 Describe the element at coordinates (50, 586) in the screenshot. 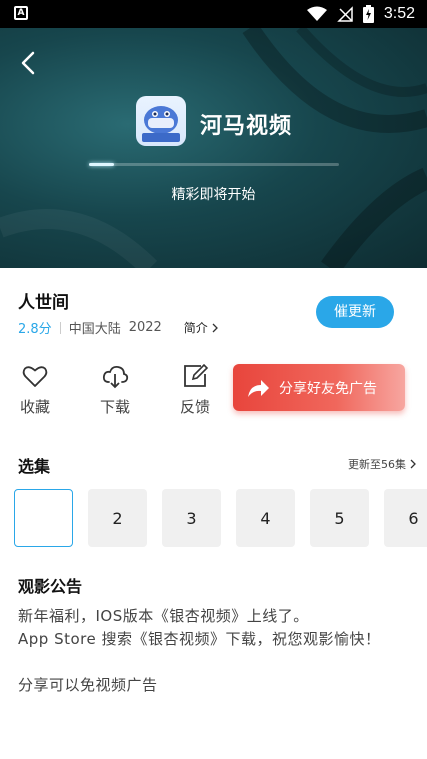

I see `notice-title: 观影公告` at that location.